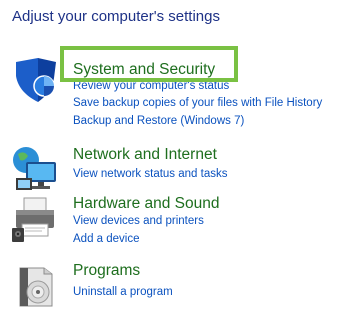 The image size is (360, 326). I want to click on link-uninstall-program: Uninstall a program, so click(123, 292).